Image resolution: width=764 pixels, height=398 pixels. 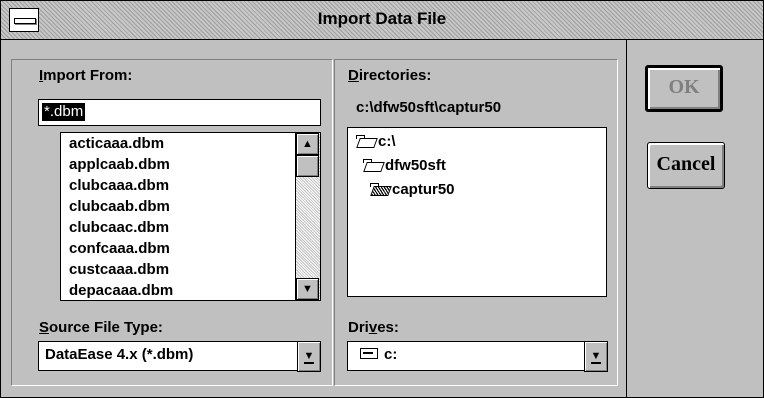 I want to click on import-from-label: Import From:, so click(x=86, y=75).